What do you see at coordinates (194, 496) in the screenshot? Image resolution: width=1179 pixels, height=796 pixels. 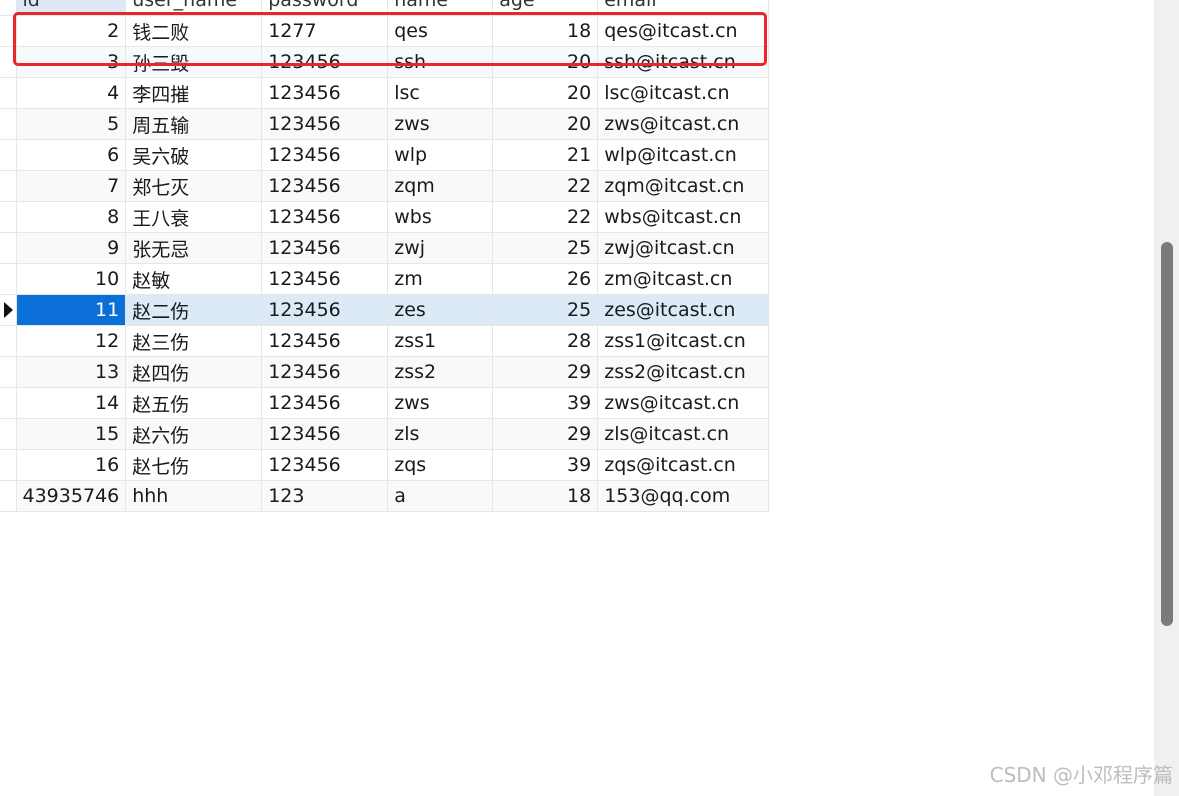 I see `cell-user-name: hhh` at bounding box center [194, 496].